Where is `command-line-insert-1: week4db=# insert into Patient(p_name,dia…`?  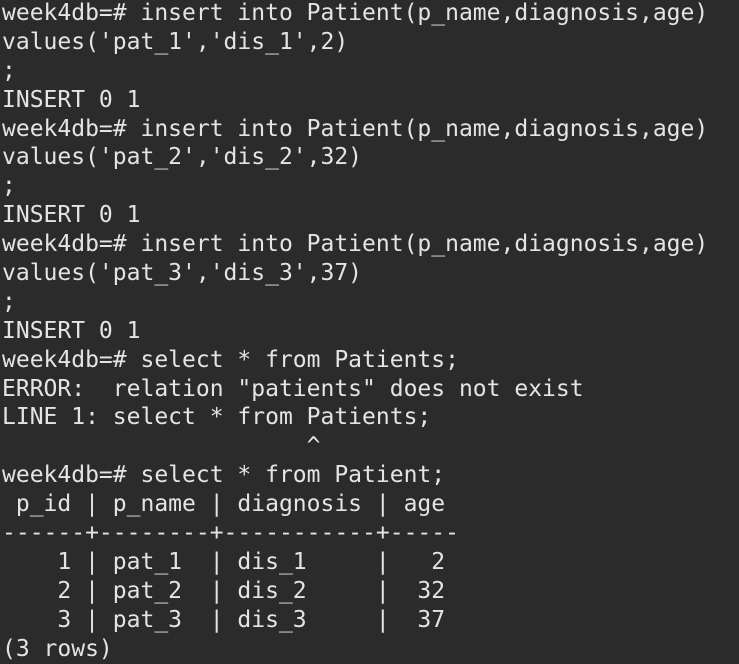 command-line-insert-1: week4db=# insert into Patient(p_name,dia… is located at coordinates (355, 13).